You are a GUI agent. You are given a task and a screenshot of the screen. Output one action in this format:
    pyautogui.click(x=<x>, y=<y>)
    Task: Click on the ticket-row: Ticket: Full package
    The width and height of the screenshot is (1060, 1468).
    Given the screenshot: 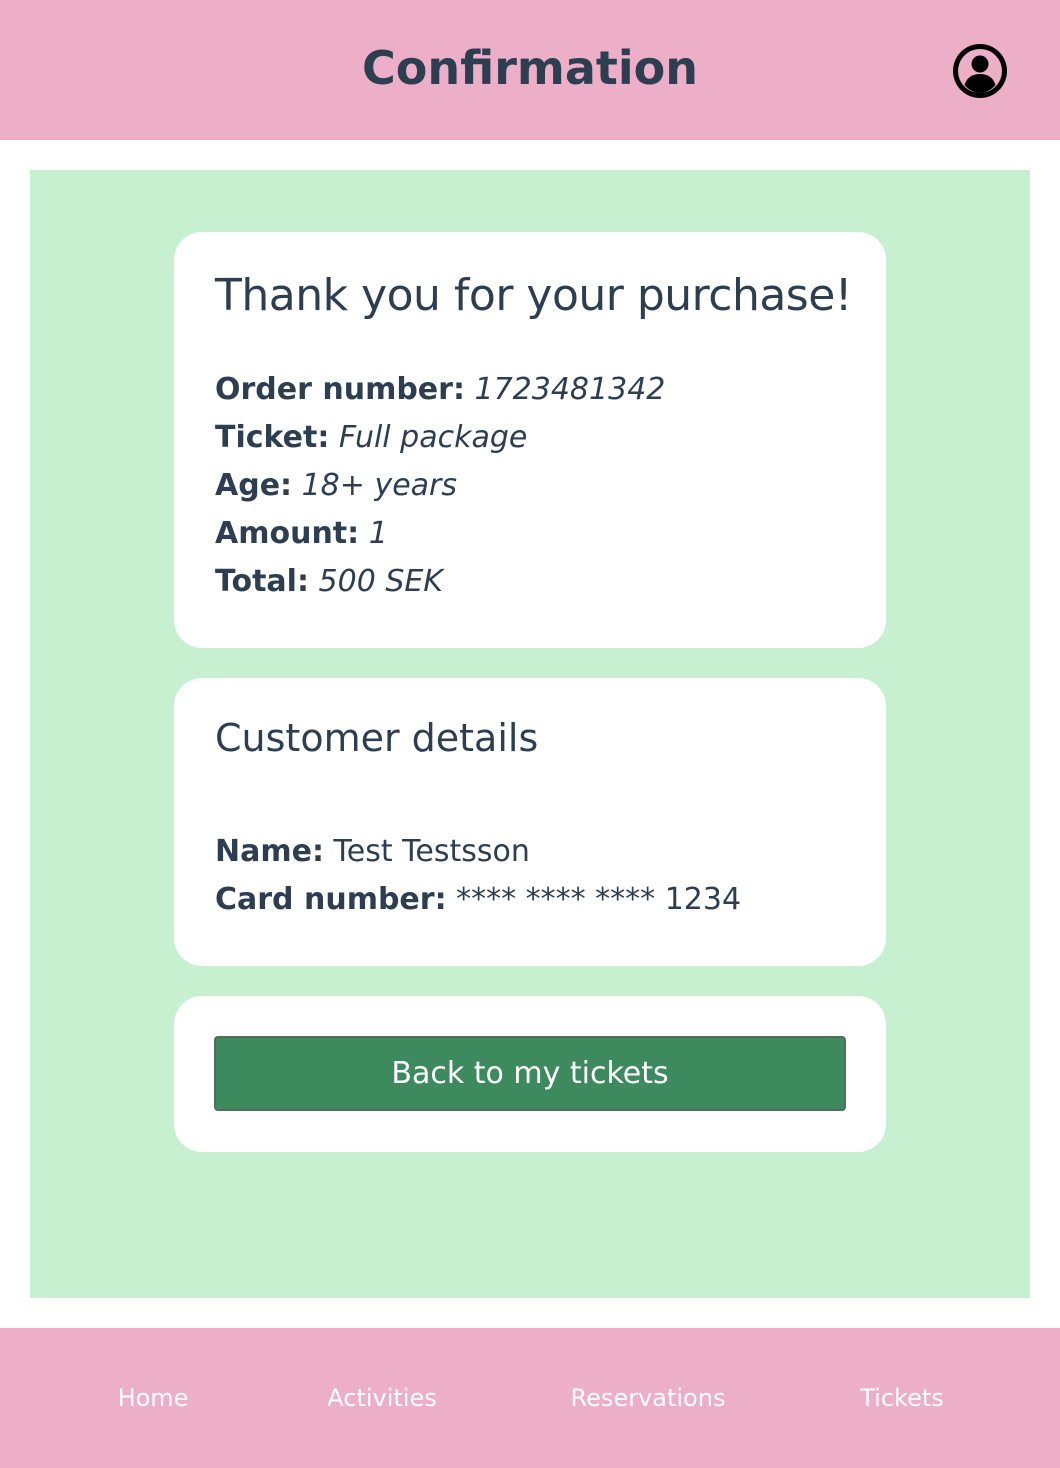 What is the action you would take?
    pyautogui.click(x=371, y=437)
    